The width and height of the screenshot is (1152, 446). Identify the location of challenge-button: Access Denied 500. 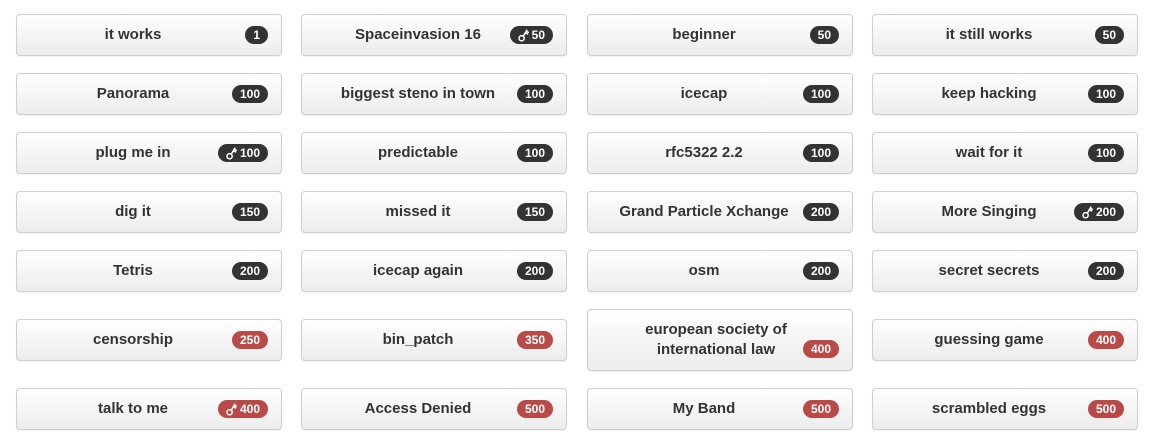
(434, 409).